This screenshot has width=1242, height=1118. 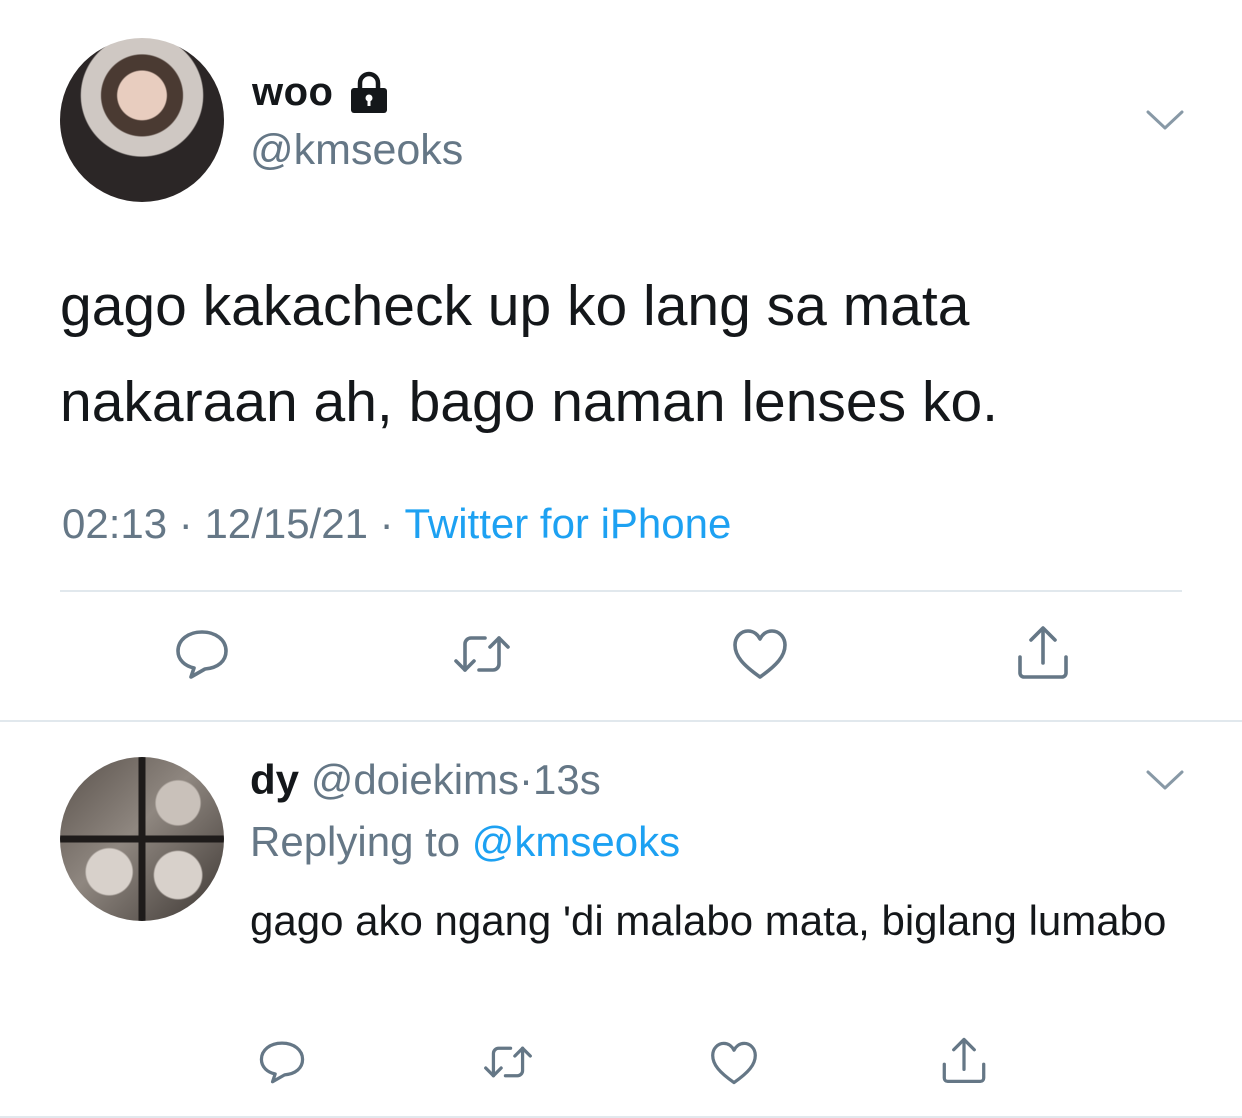 What do you see at coordinates (369, 93) in the screenshot?
I see `lock-icon` at bounding box center [369, 93].